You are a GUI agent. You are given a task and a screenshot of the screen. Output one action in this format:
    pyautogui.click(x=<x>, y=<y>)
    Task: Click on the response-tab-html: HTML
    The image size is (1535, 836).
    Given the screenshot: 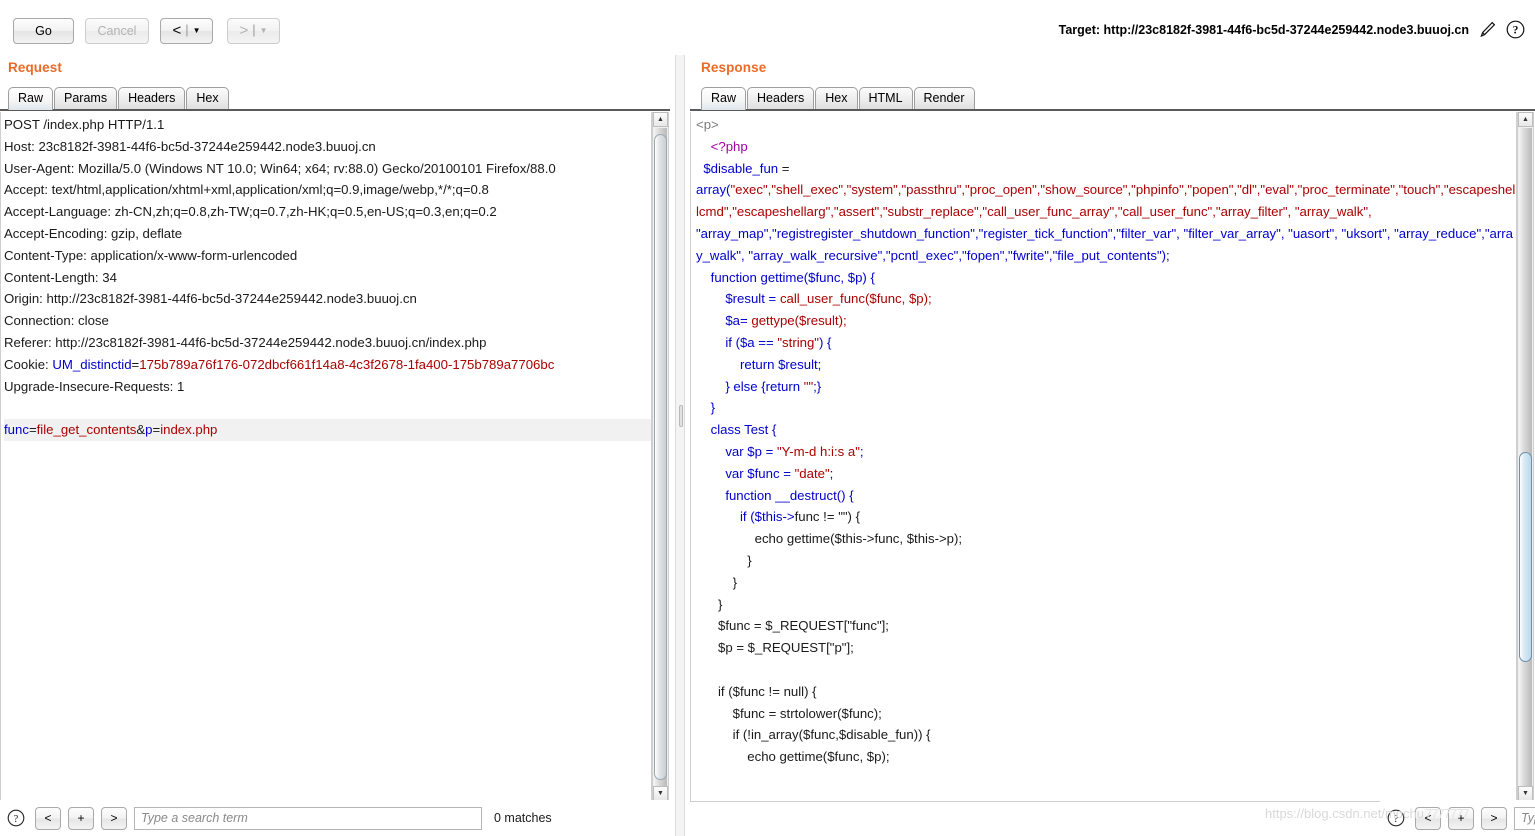 What is the action you would take?
    pyautogui.click(x=885, y=98)
    